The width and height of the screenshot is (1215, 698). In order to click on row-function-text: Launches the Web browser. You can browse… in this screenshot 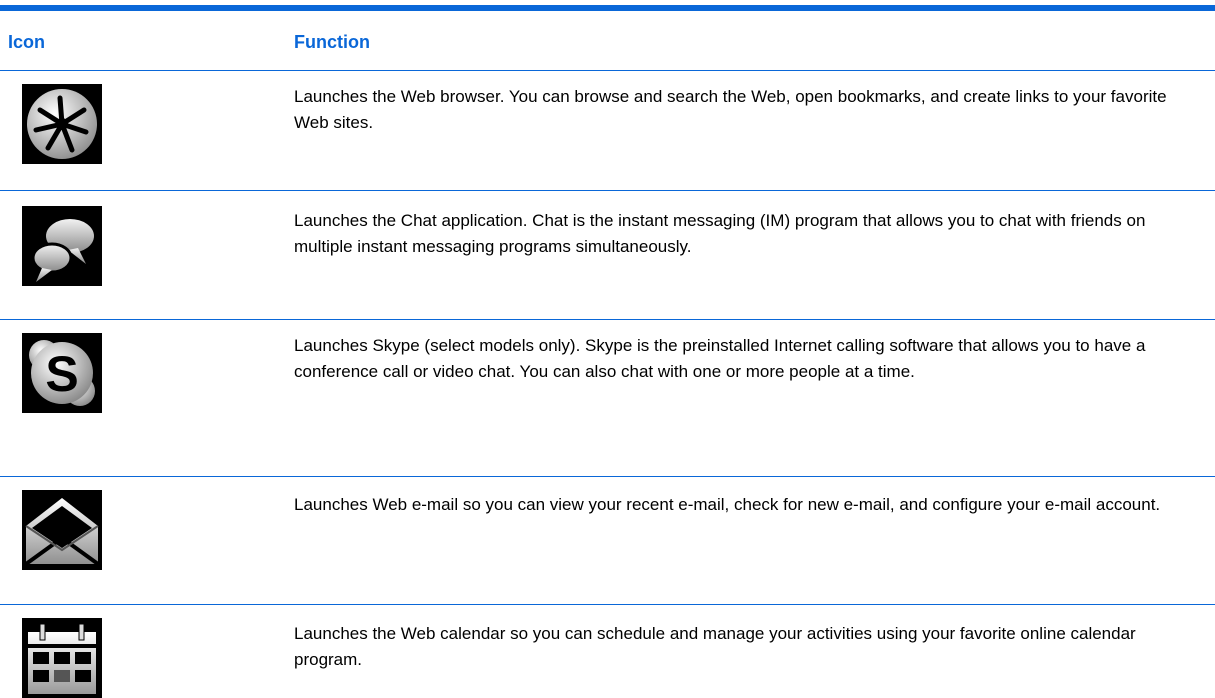, I will do `click(730, 109)`.